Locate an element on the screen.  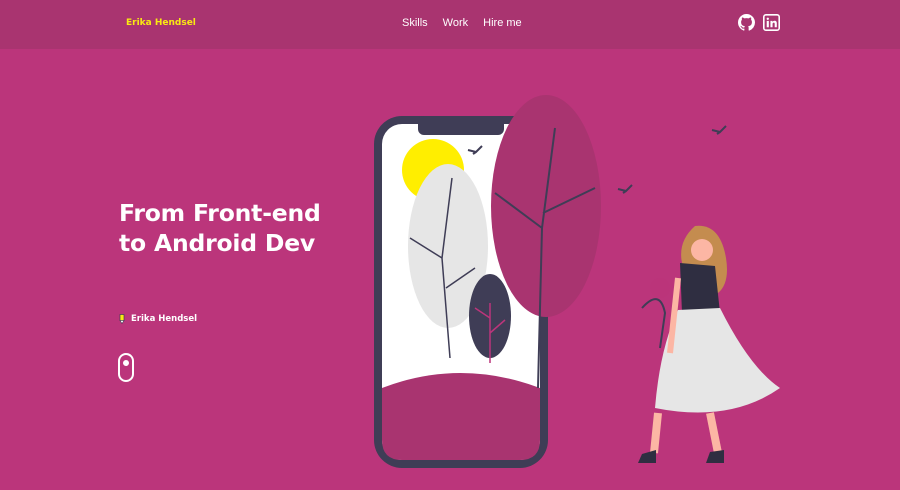
github-icon is located at coordinates (746, 22).